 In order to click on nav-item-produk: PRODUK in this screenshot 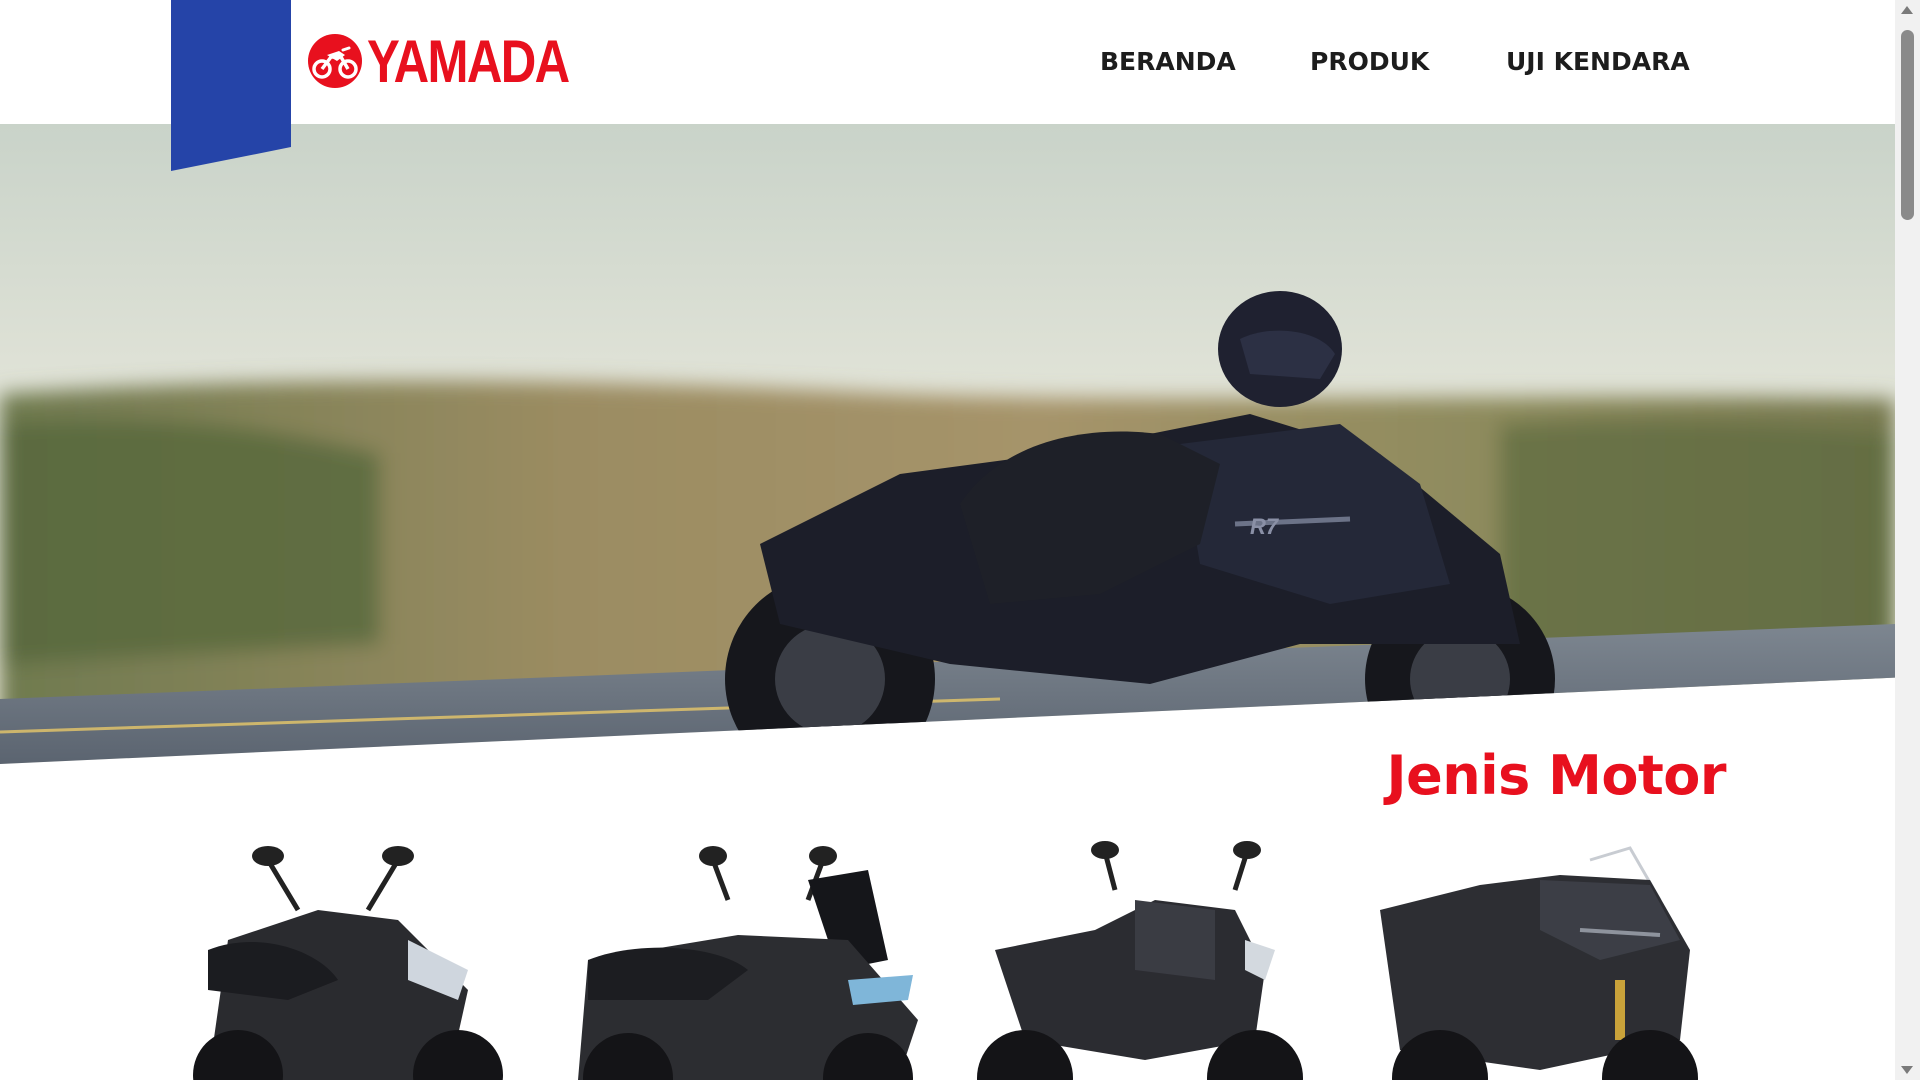, I will do `click(1369, 62)`.